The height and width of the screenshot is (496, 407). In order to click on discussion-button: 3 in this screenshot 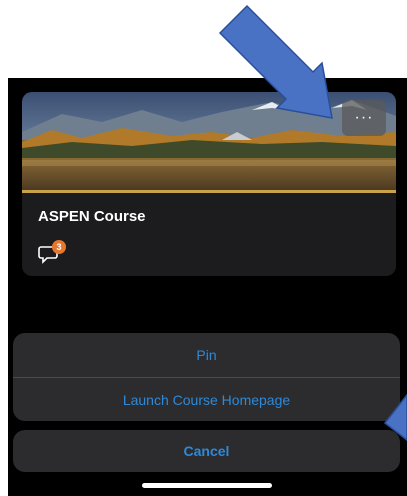, I will do `click(53, 253)`.